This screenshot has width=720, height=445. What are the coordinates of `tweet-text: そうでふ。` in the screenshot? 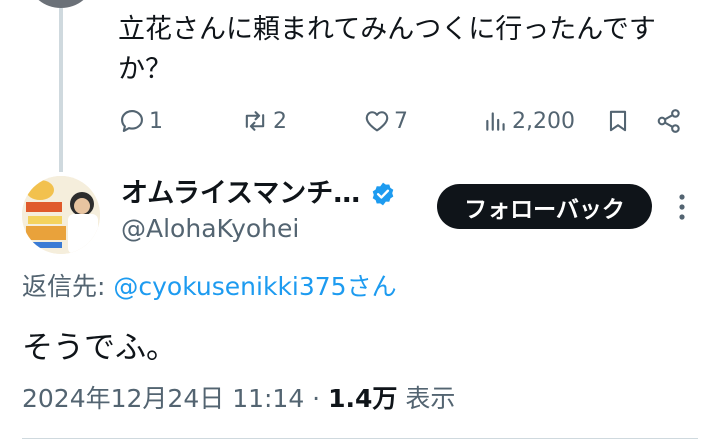 It's located at (99, 348).